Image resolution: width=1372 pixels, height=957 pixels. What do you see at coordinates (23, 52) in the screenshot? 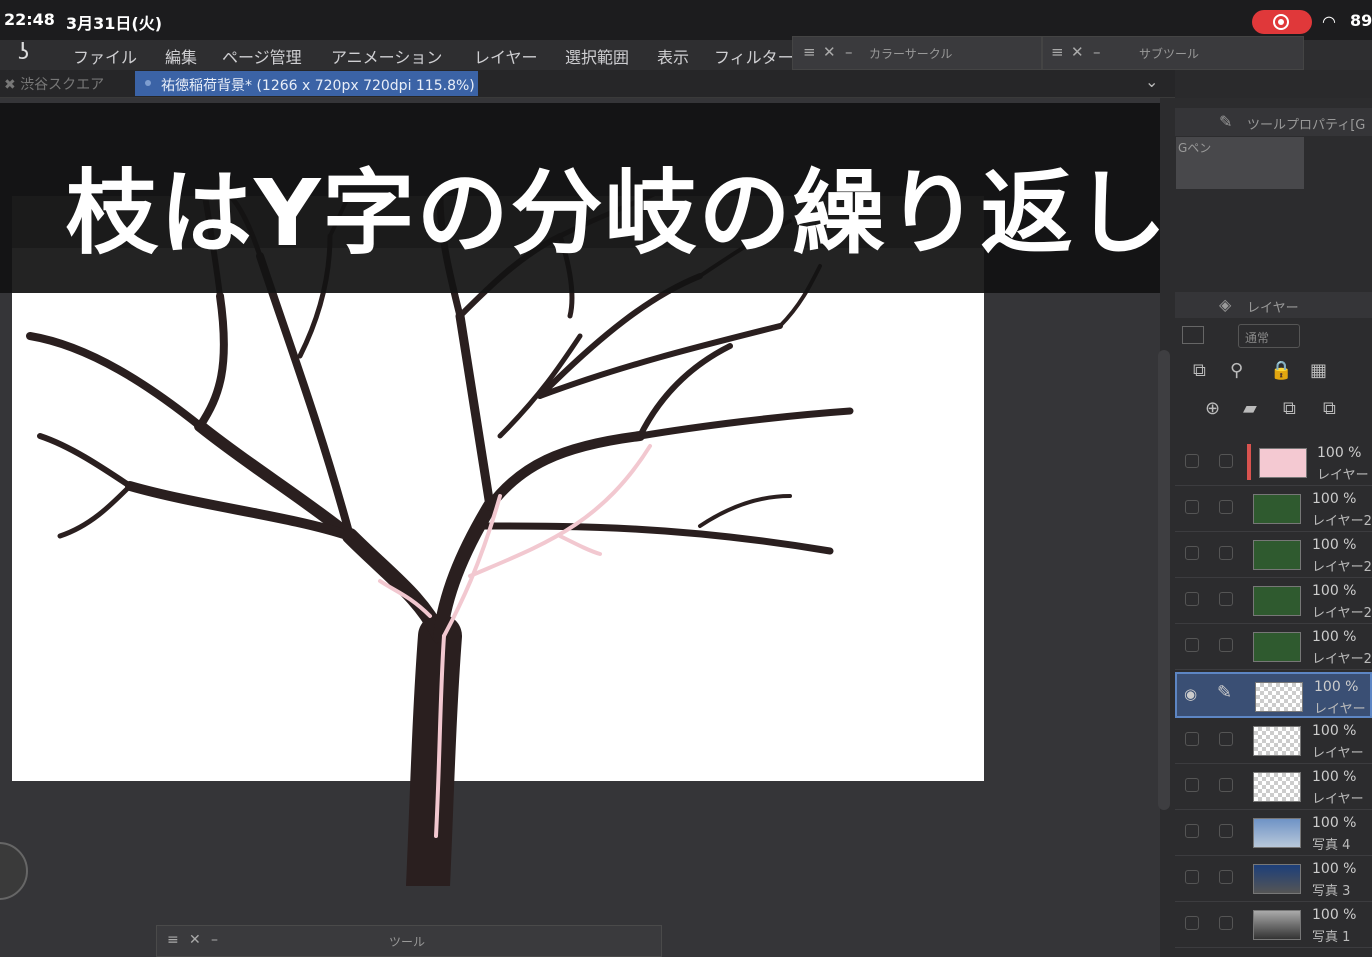
I see `clip-studio-logo-icon: ʖ` at bounding box center [23, 52].